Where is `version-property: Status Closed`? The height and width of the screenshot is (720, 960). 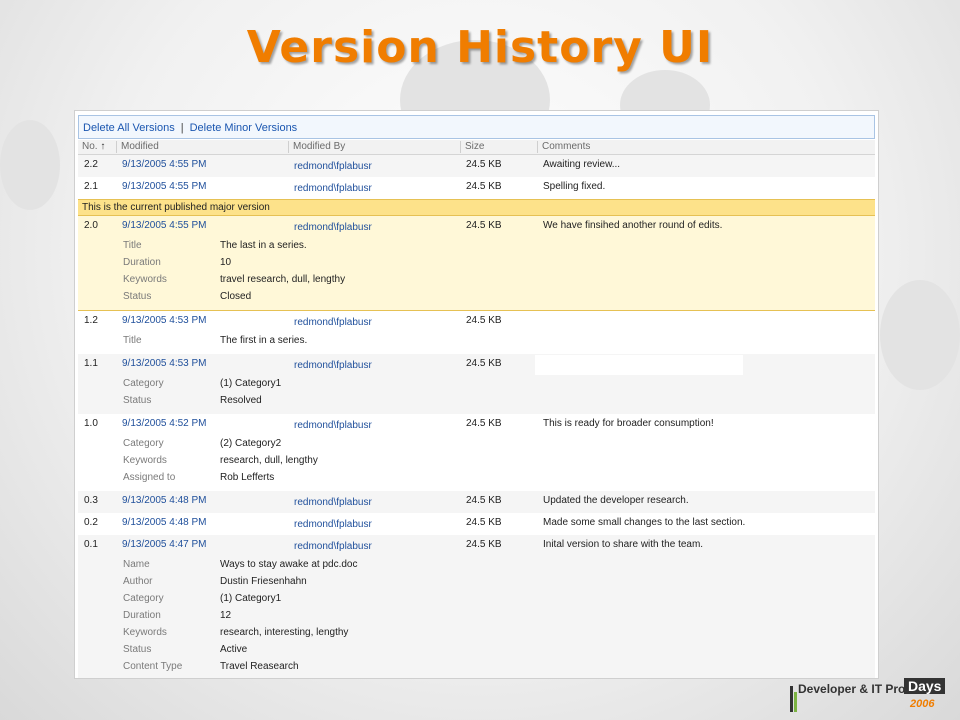
version-property: Status Closed is located at coordinates (476, 297).